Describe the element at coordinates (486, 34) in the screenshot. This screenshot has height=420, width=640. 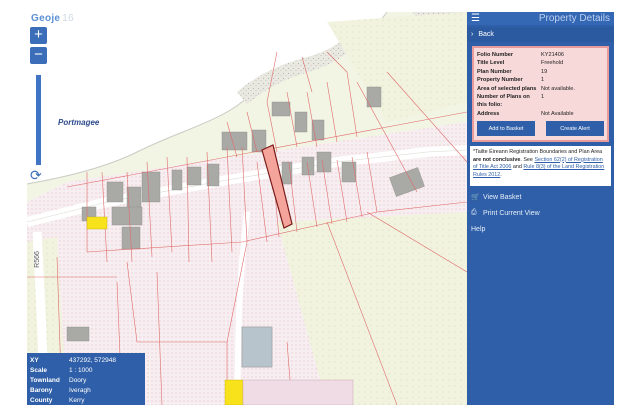
I see `back-label: Back` at that location.